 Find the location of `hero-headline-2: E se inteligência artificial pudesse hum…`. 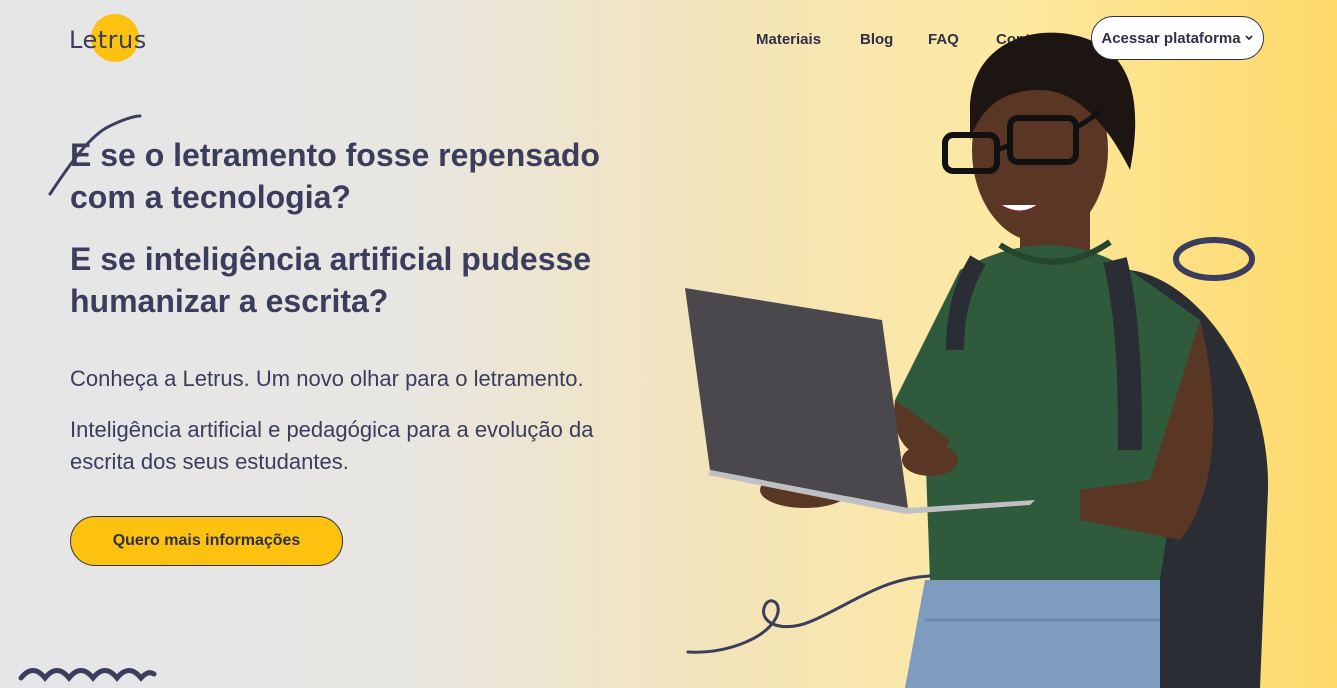

hero-headline-2: E se inteligência artificial pudesse hum… is located at coordinates (331, 280).